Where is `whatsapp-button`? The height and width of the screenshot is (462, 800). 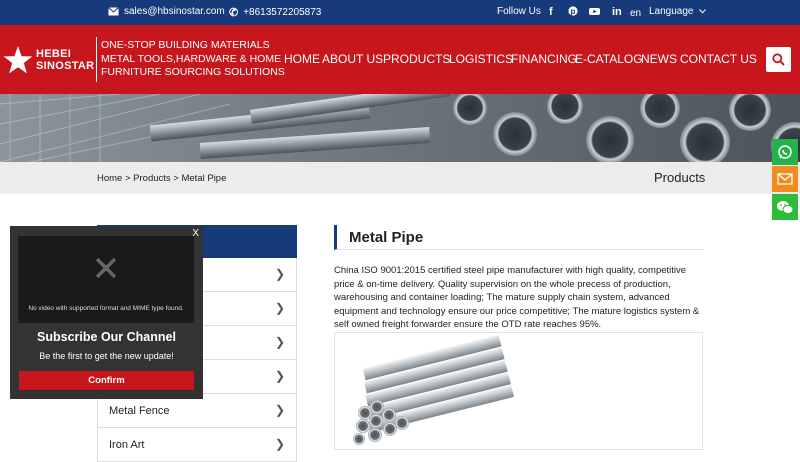 whatsapp-button is located at coordinates (785, 152).